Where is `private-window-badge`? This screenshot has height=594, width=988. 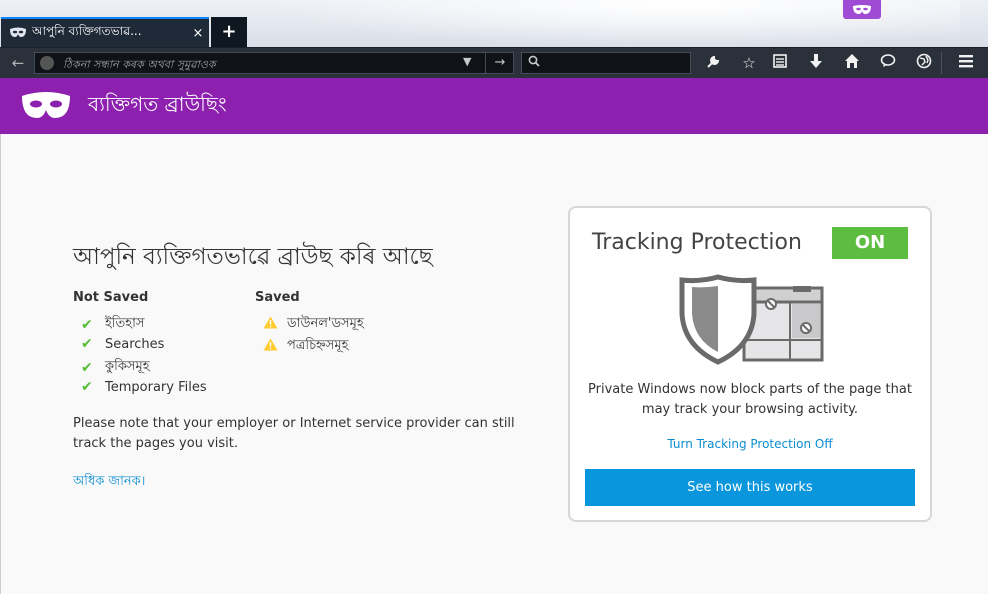
private-window-badge is located at coordinates (862, 9).